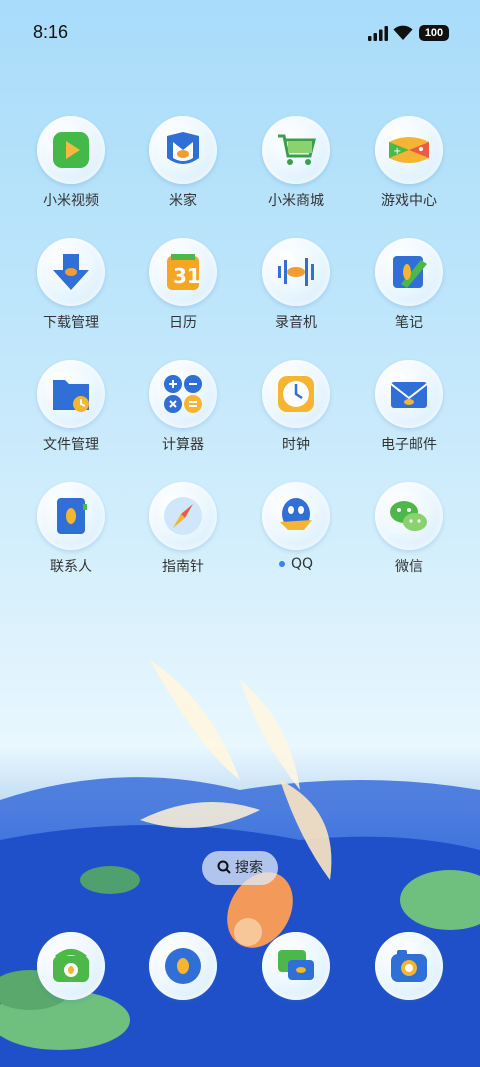 The width and height of the screenshot is (480, 1067). What do you see at coordinates (183, 567) in the screenshot?
I see `app-label: 指南针` at bounding box center [183, 567].